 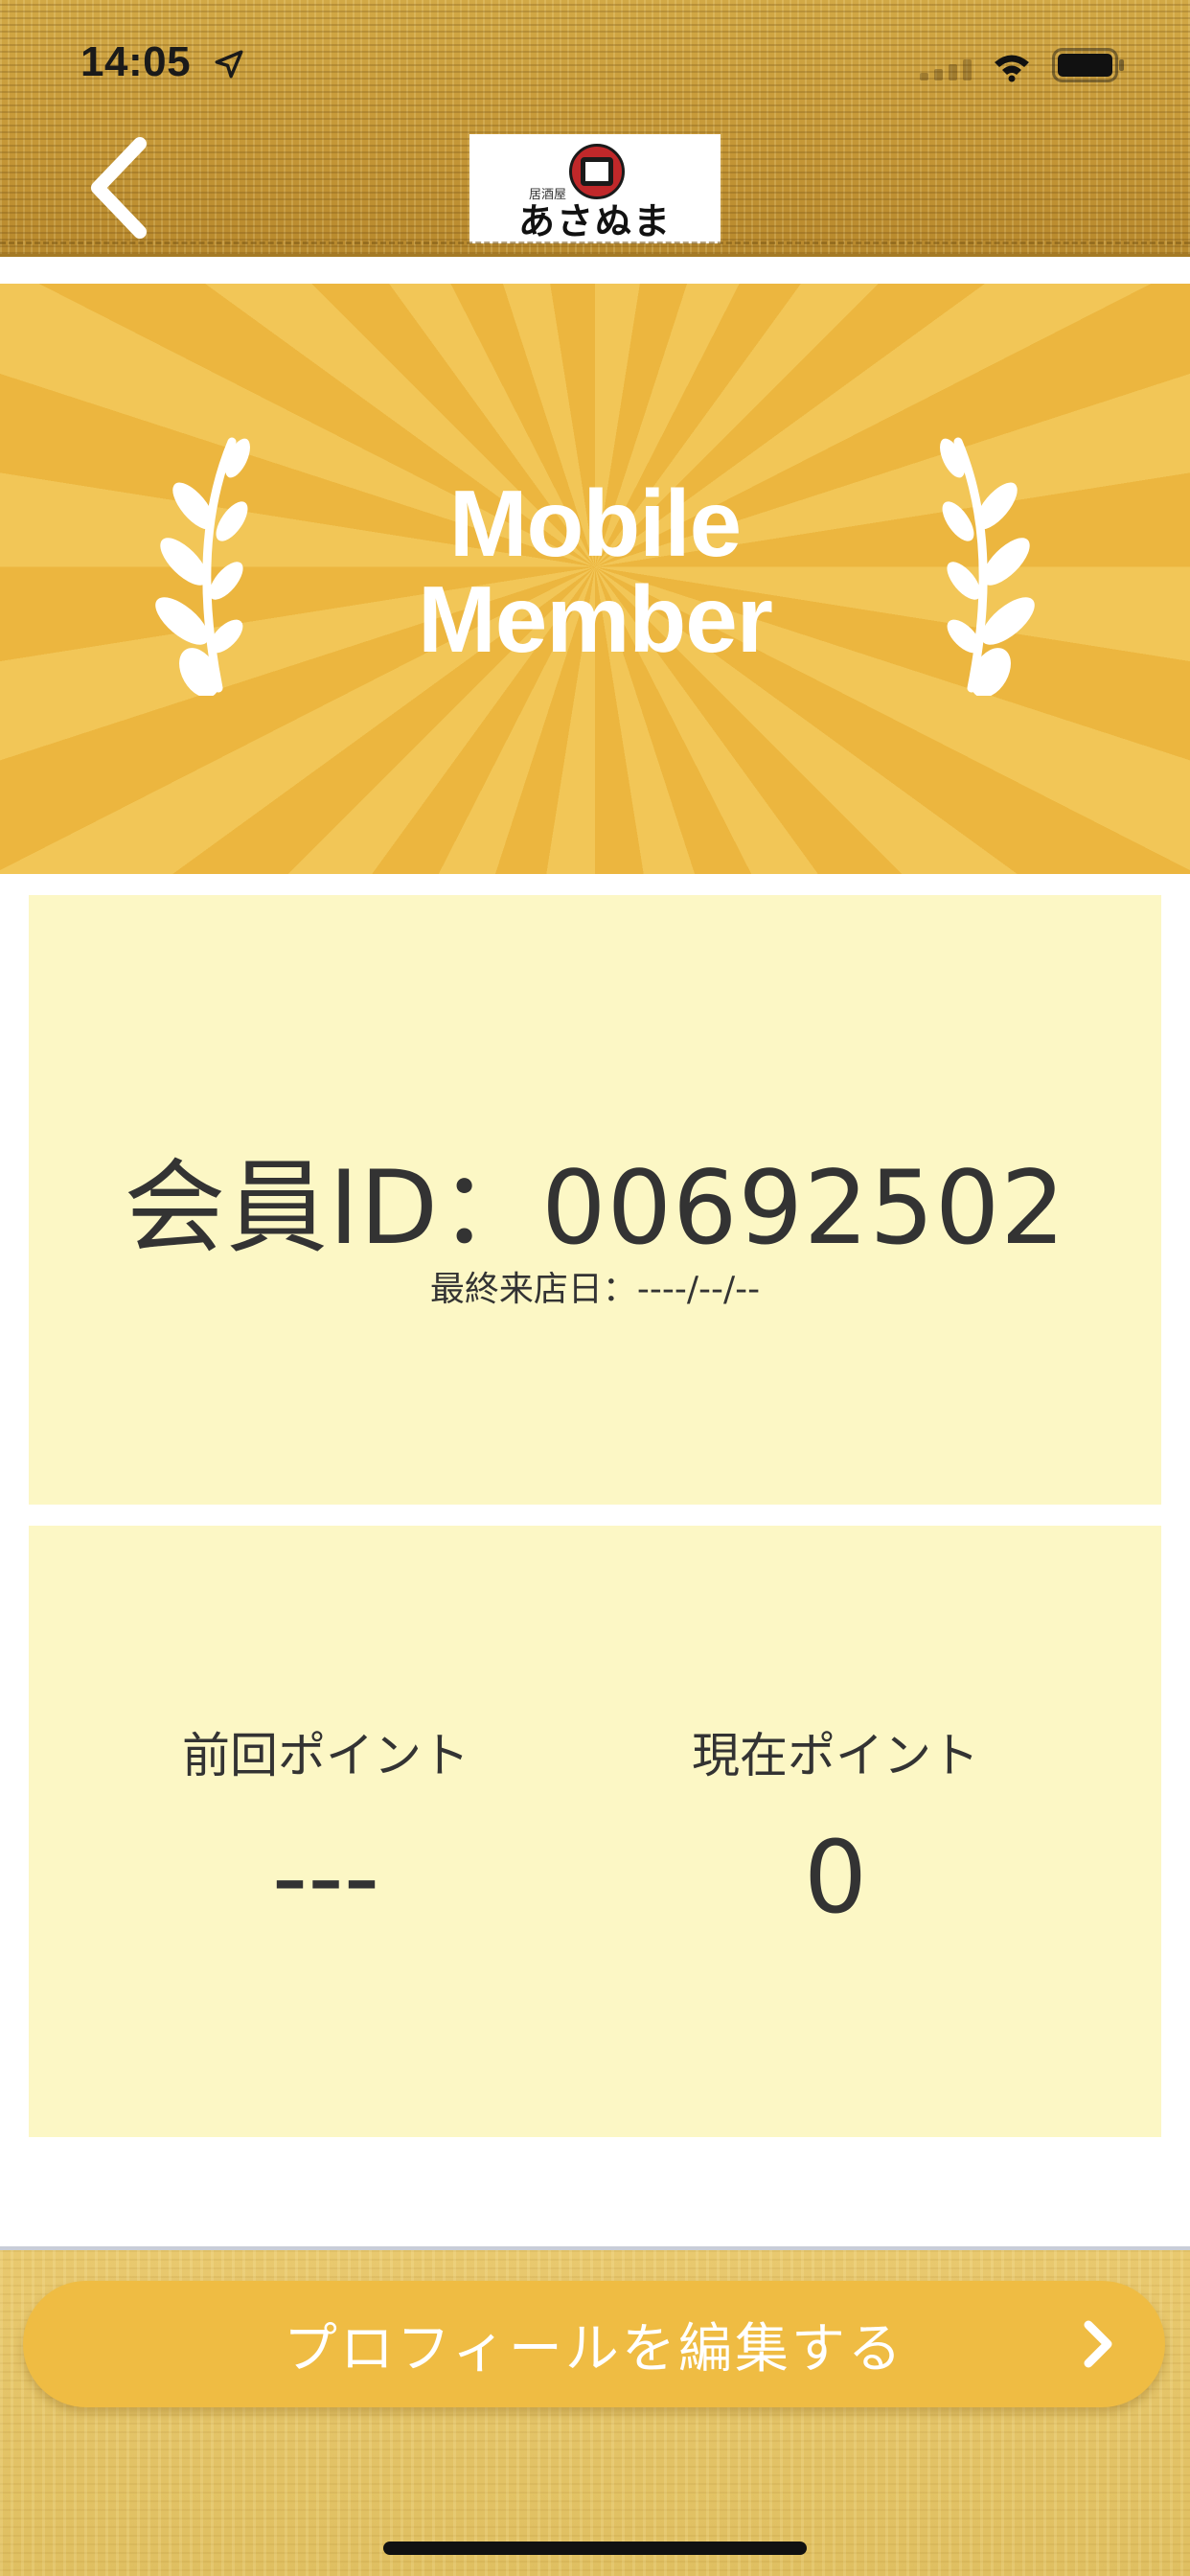 What do you see at coordinates (282, 1208) in the screenshot?
I see `member-id-label: 会員ID` at bounding box center [282, 1208].